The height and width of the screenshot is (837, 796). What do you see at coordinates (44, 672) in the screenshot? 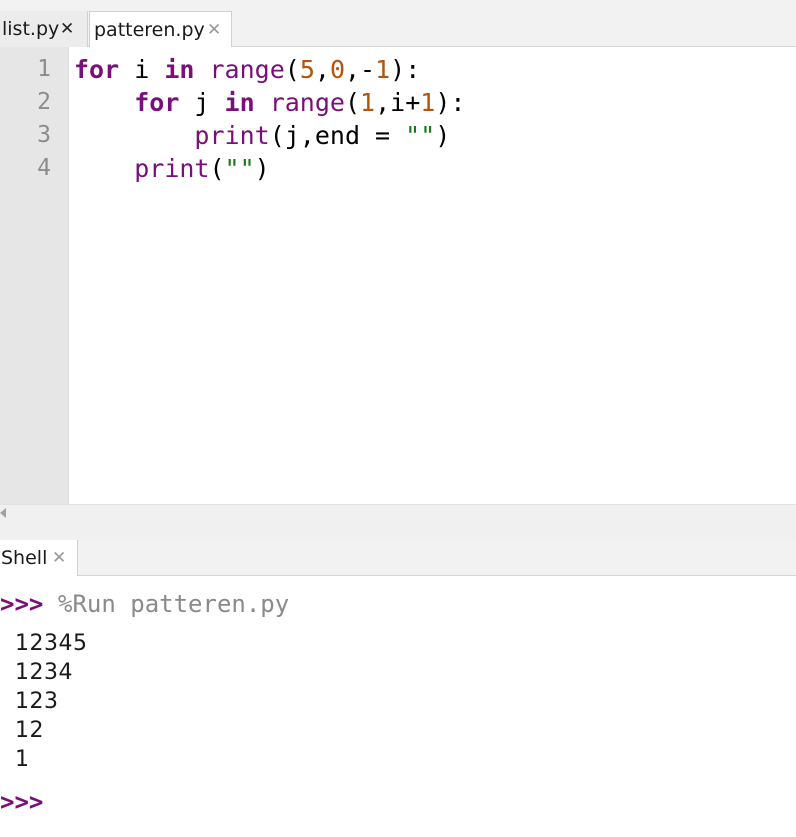
I see `output-line: 1234` at bounding box center [44, 672].